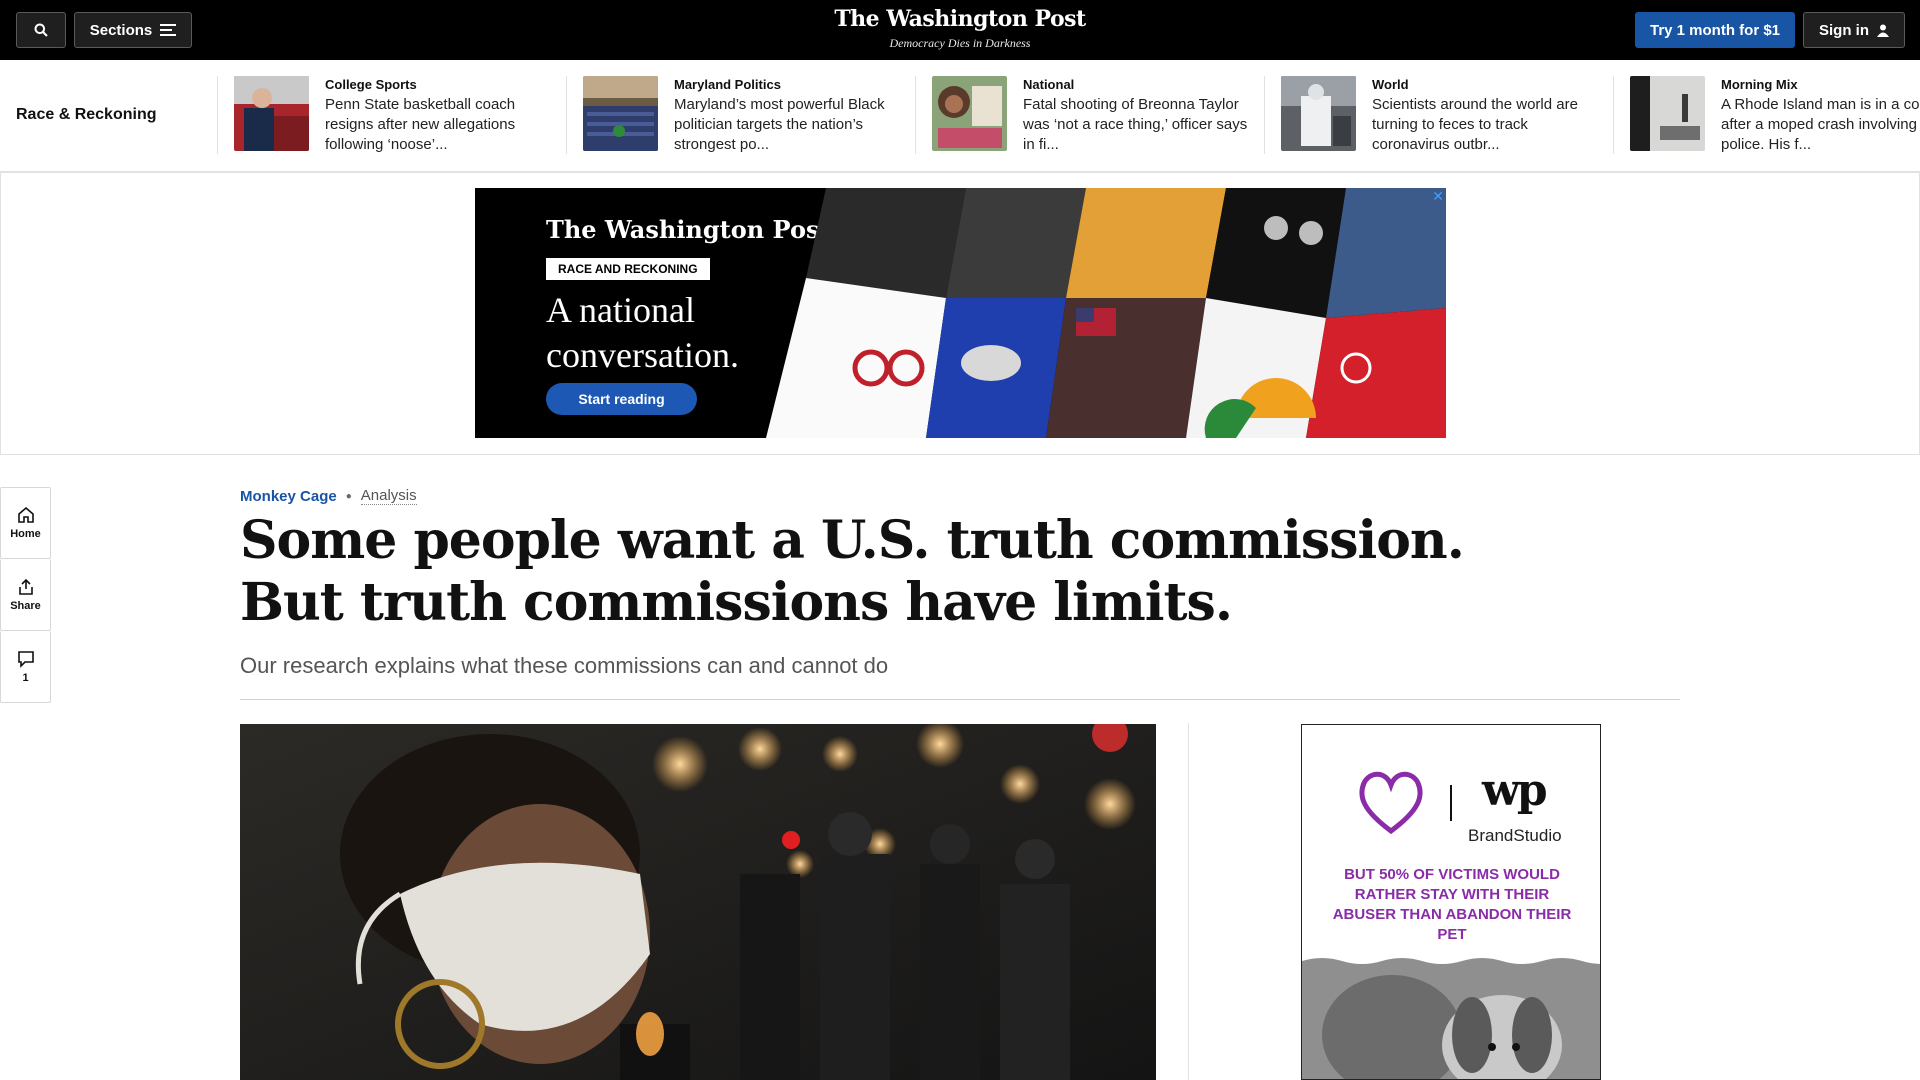  What do you see at coordinates (86, 115) in the screenshot?
I see `strip-title: Race & Reckoning` at bounding box center [86, 115].